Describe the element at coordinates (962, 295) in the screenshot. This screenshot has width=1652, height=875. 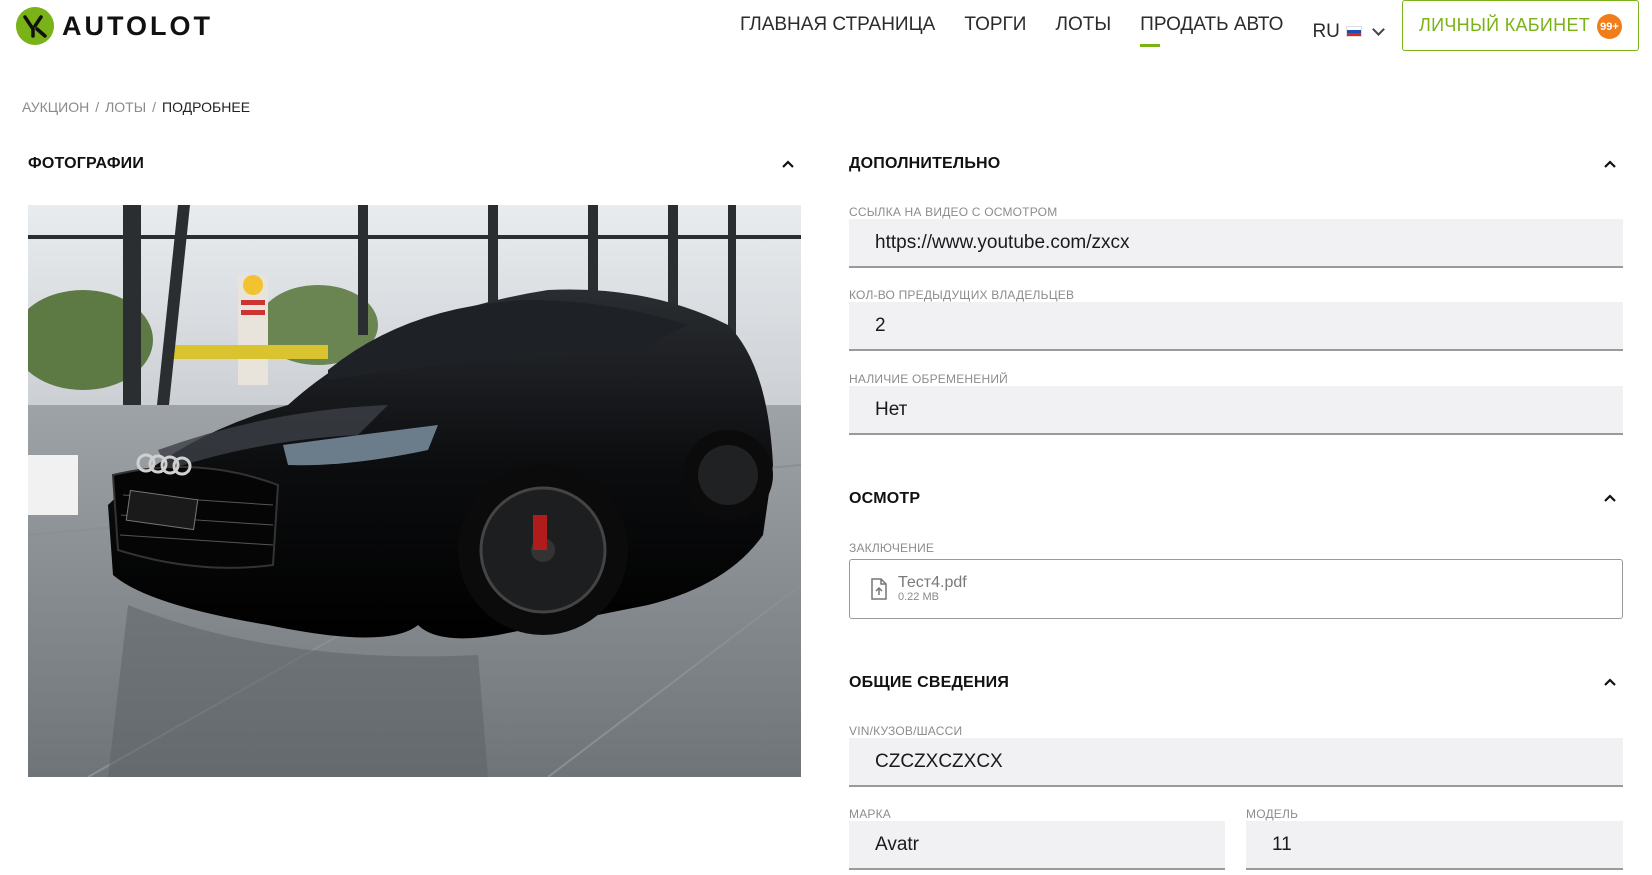
I see `previous-owners-label: КОЛ-ВО ПРЕДЫДУЩИХ ВЛАДЕЛЬЦЕВ` at that location.